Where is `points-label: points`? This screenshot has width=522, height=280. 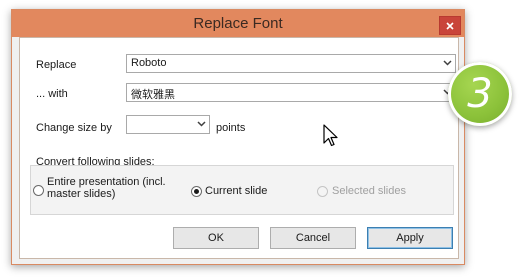
points-label: points is located at coordinates (231, 128).